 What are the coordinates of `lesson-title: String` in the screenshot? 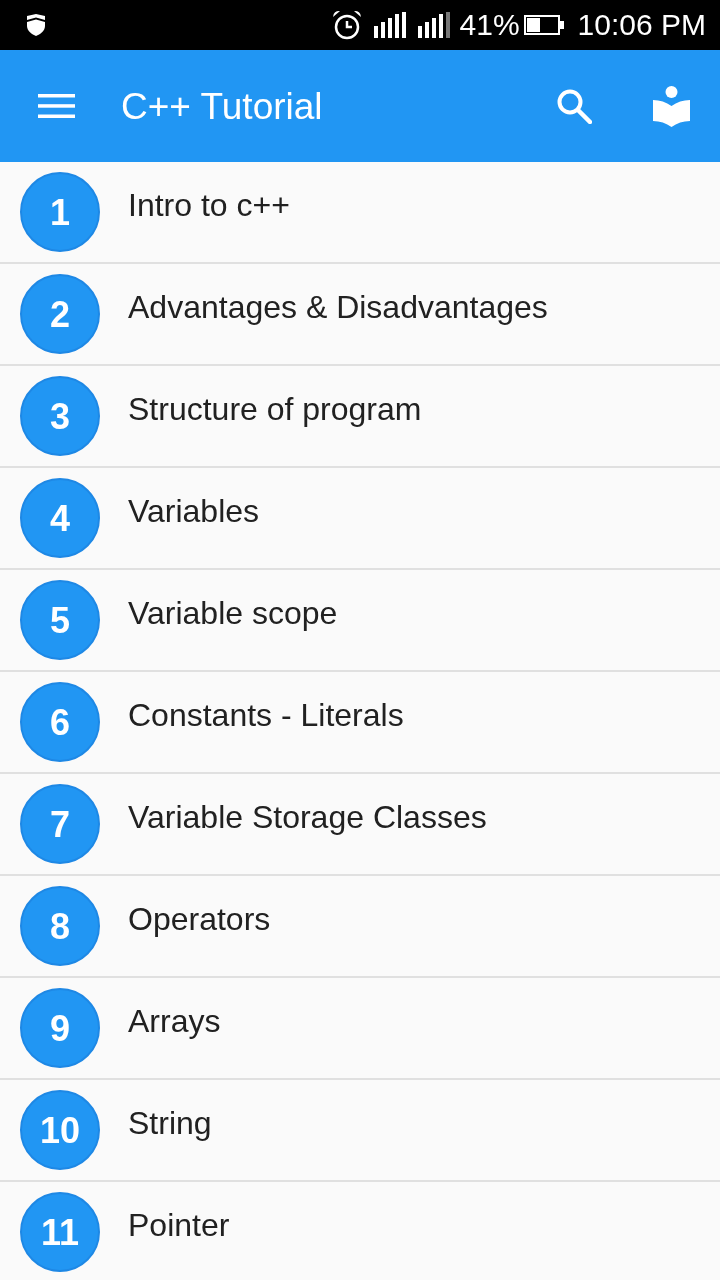 It's located at (170, 1123).